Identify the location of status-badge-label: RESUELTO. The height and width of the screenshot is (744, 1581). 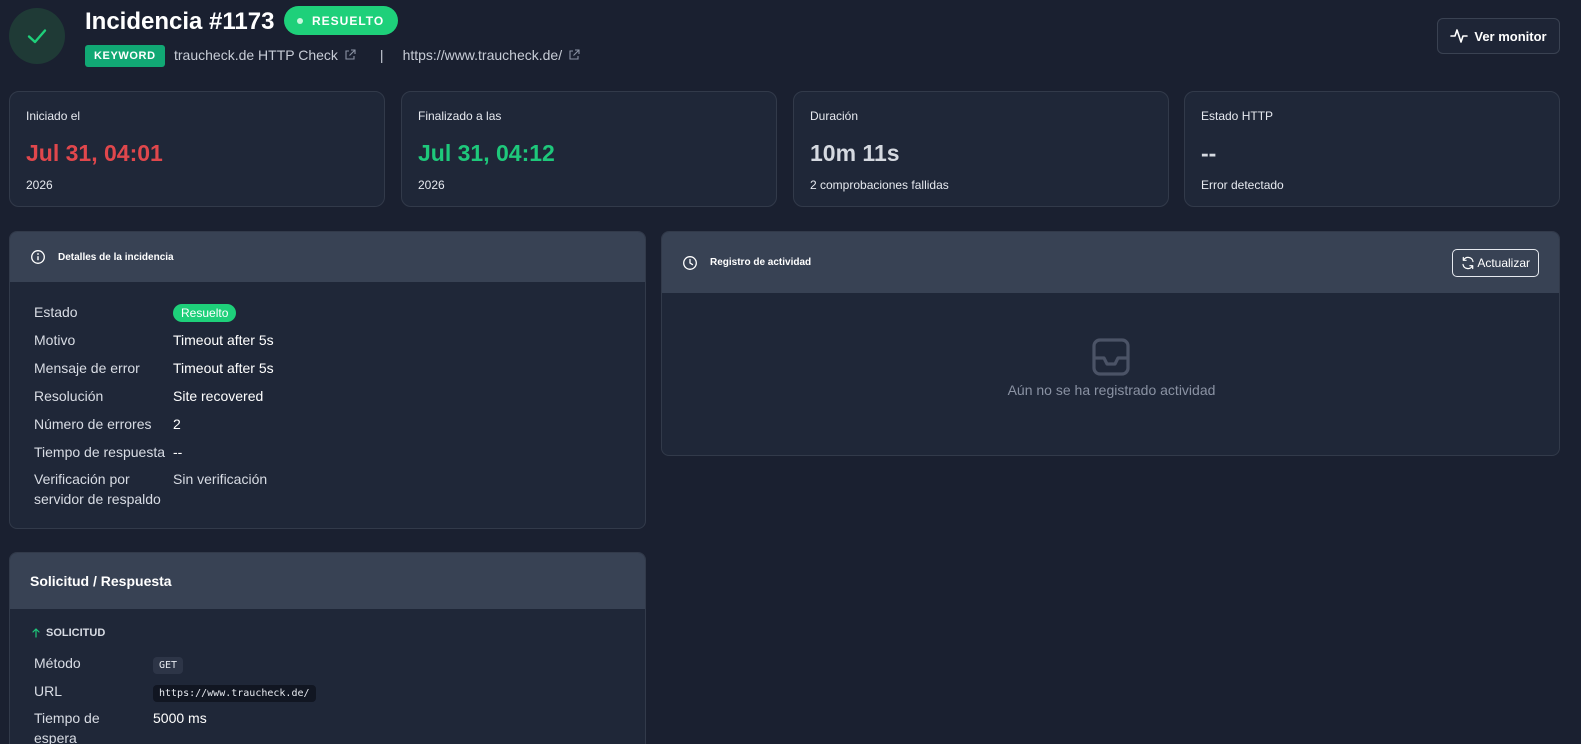
(348, 20).